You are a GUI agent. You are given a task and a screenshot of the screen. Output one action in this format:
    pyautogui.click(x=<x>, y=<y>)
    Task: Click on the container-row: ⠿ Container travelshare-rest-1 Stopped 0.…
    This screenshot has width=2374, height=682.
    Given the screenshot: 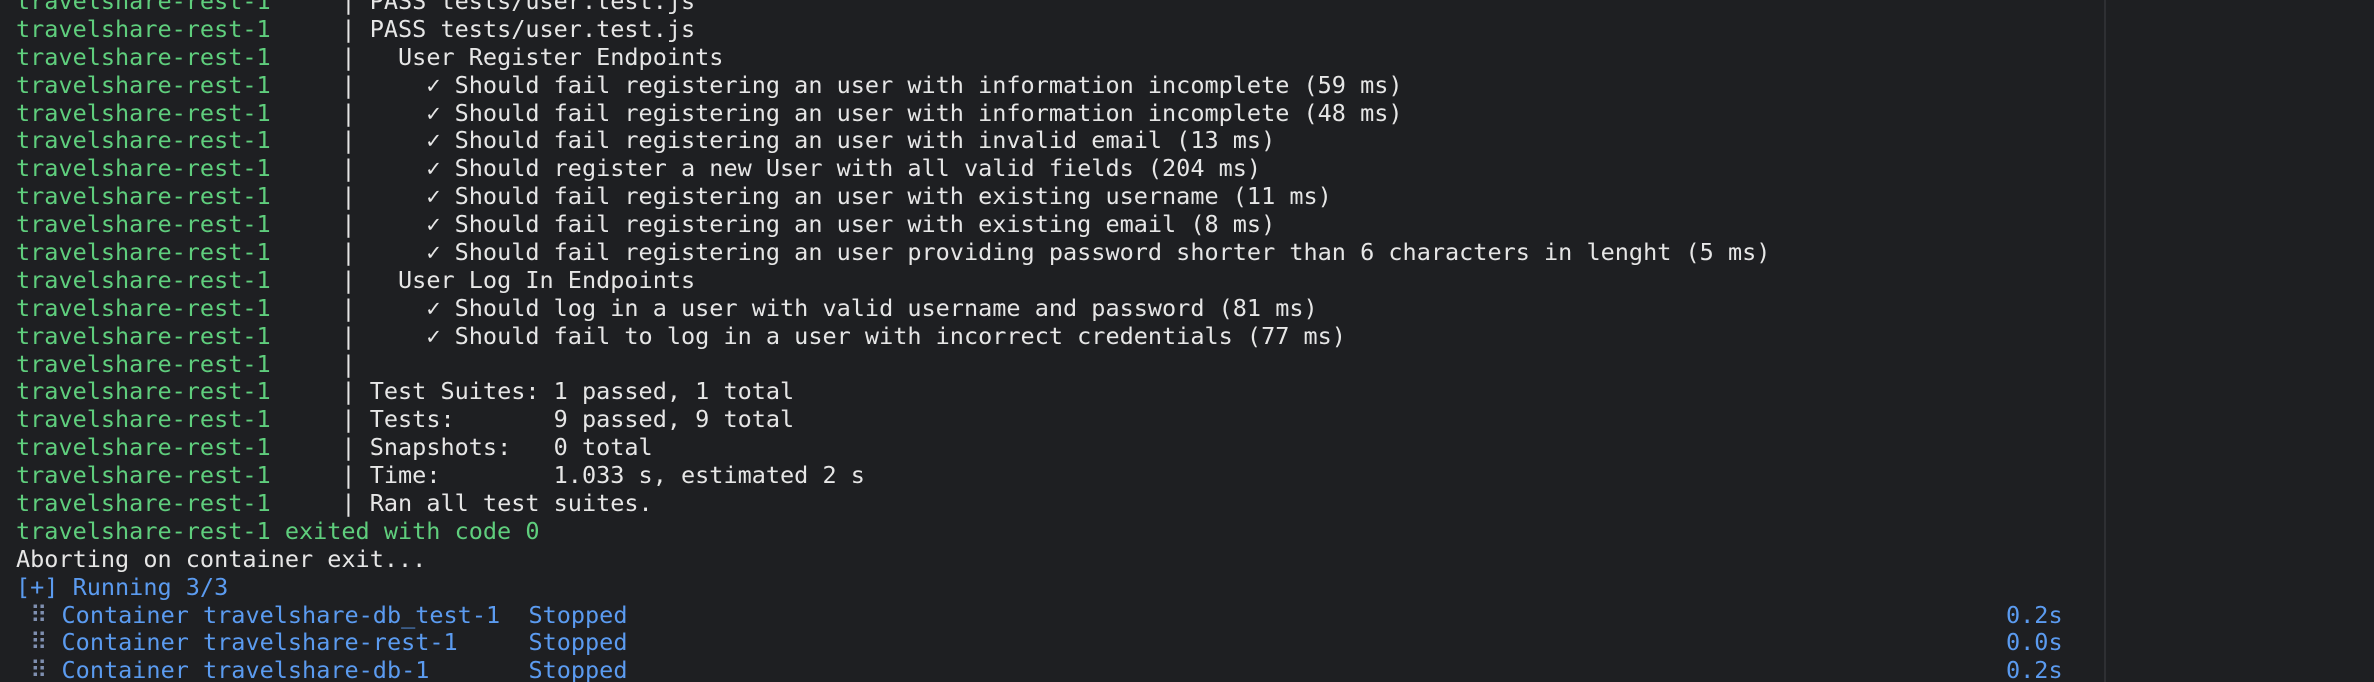 What is the action you would take?
    pyautogui.click(x=1195, y=643)
    